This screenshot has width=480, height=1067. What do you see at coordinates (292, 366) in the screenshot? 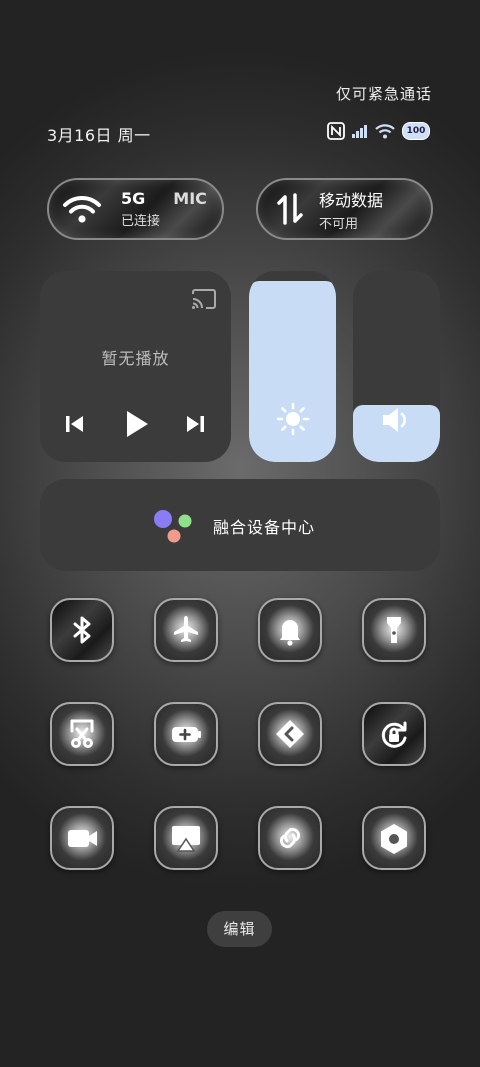
I see `brightness-slider` at bounding box center [292, 366].